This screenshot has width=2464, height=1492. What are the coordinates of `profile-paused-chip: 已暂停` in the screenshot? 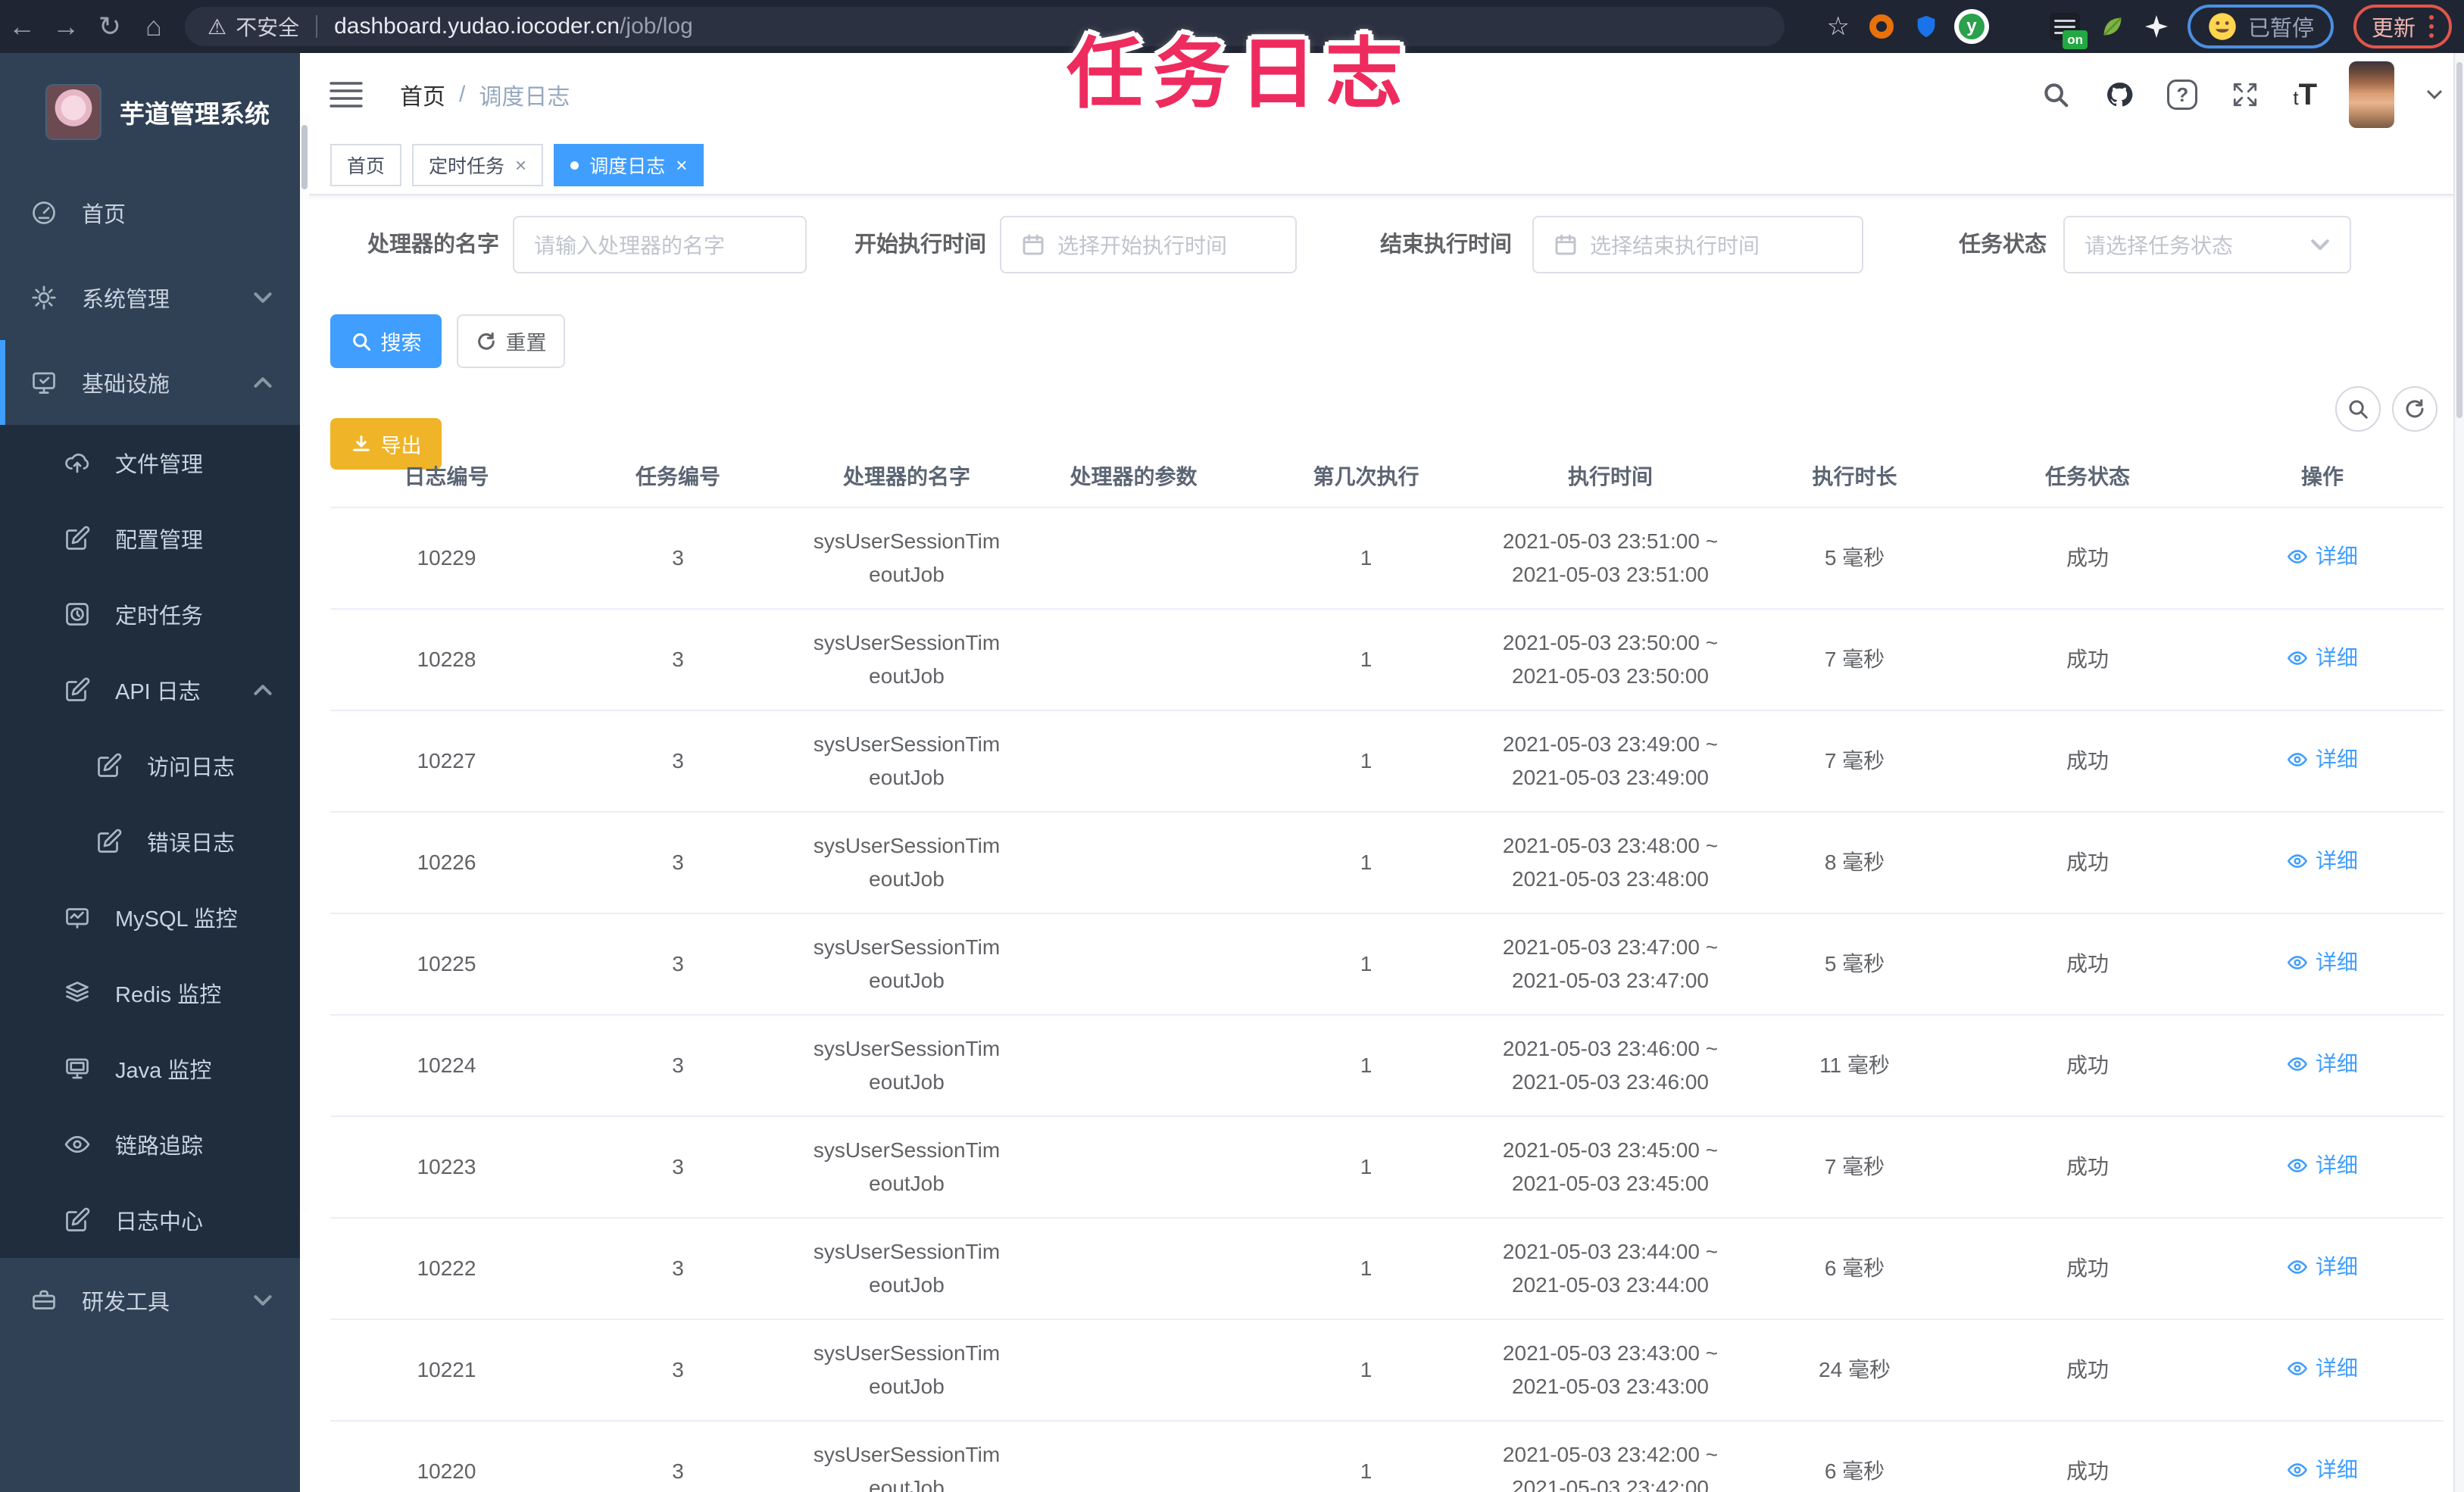 It's located at (2260, 27).